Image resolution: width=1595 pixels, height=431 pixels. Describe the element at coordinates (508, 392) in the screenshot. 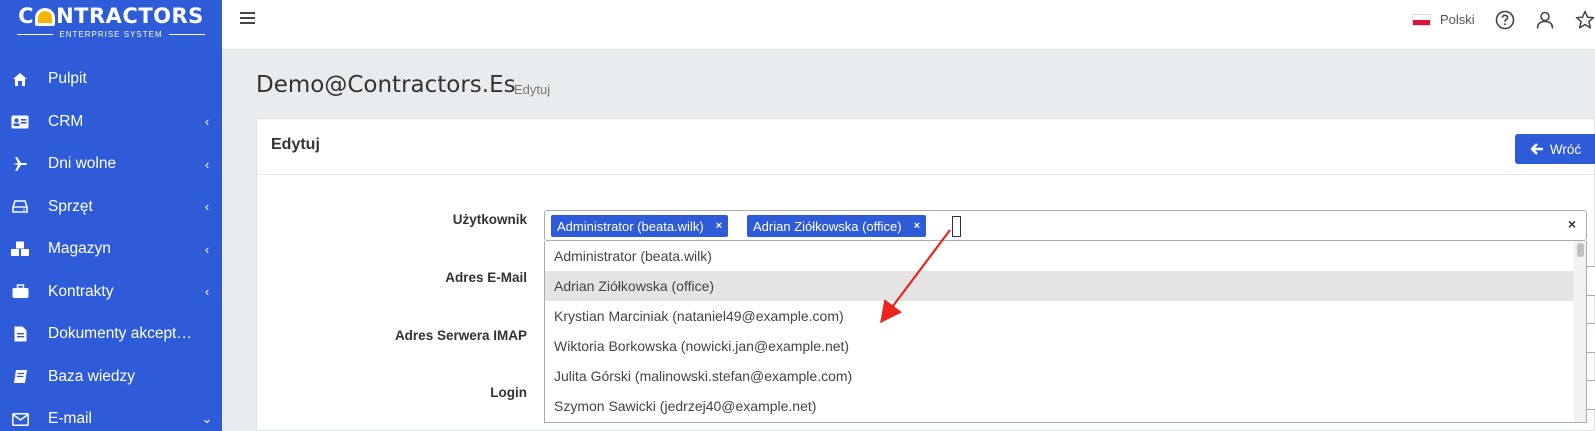

I see `login-label: Login` at that location.